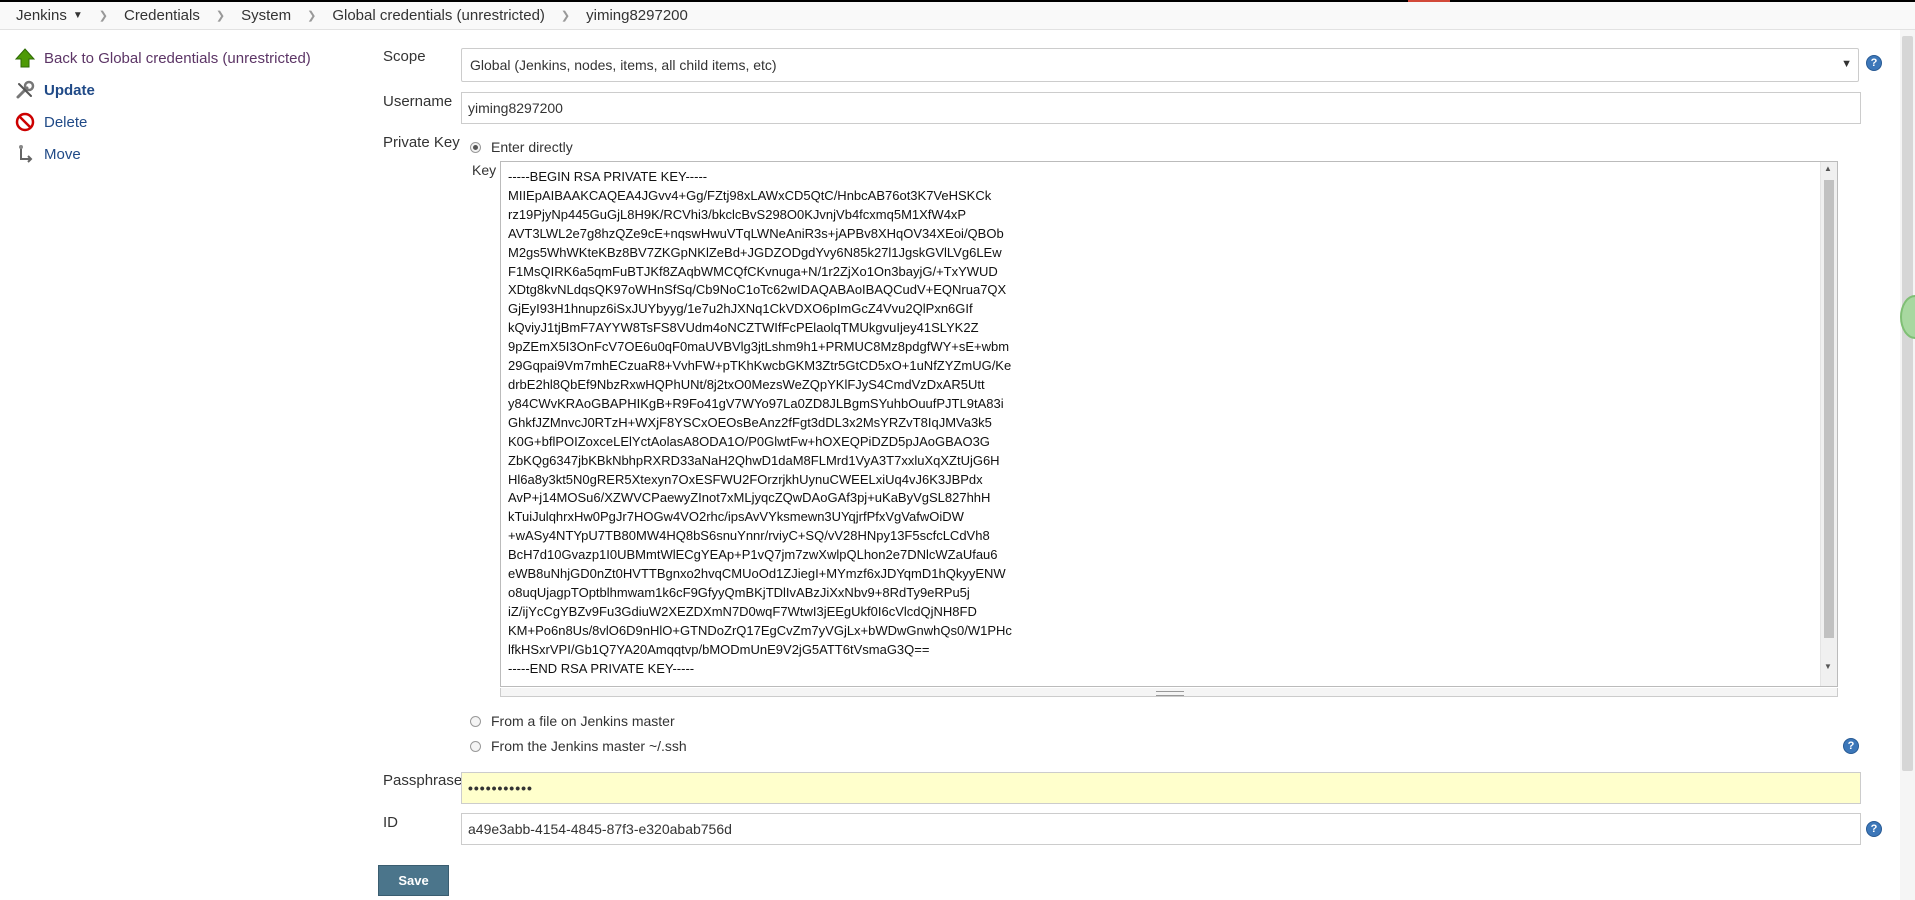 This screenshot has width=1915, height=900. Describe the element at coordinates (1907, 403) in the screenshot. I see `page-scrollbar-thumb` at that location.